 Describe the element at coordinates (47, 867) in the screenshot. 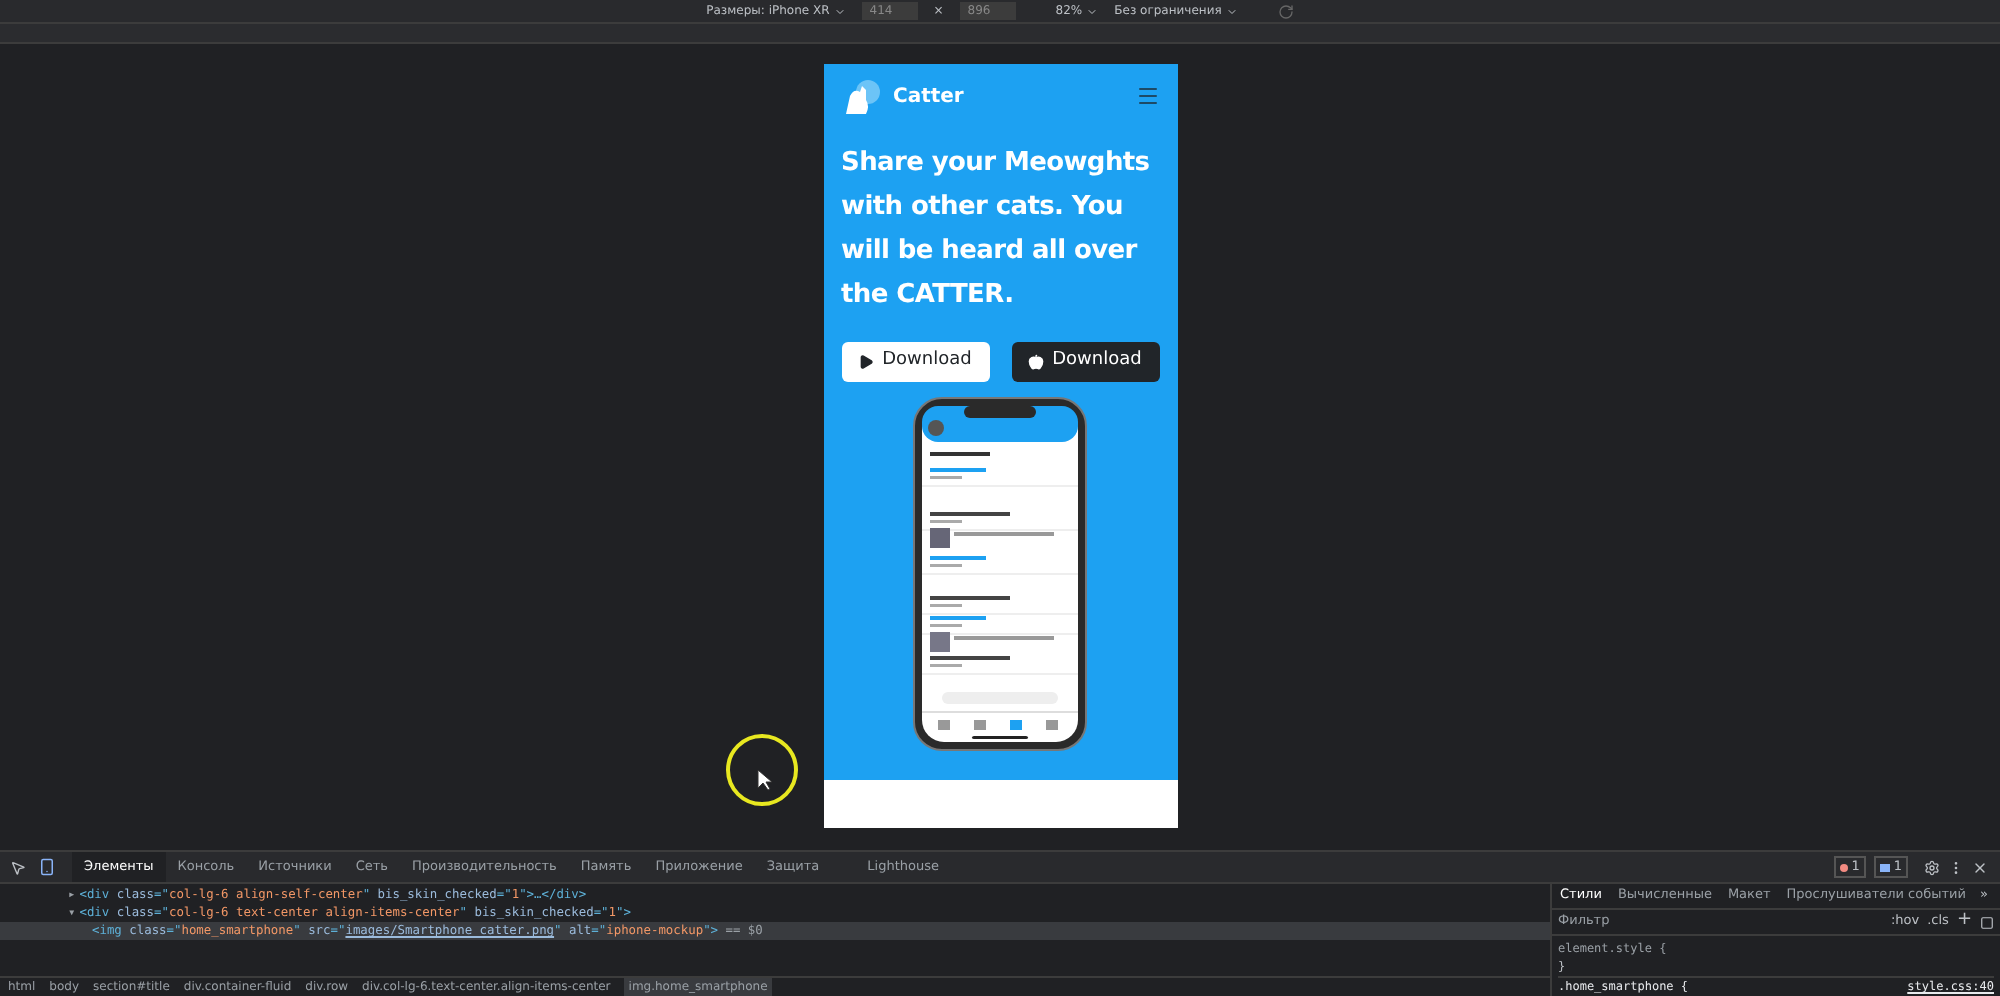

I see `device-toggle-icon` at that location.